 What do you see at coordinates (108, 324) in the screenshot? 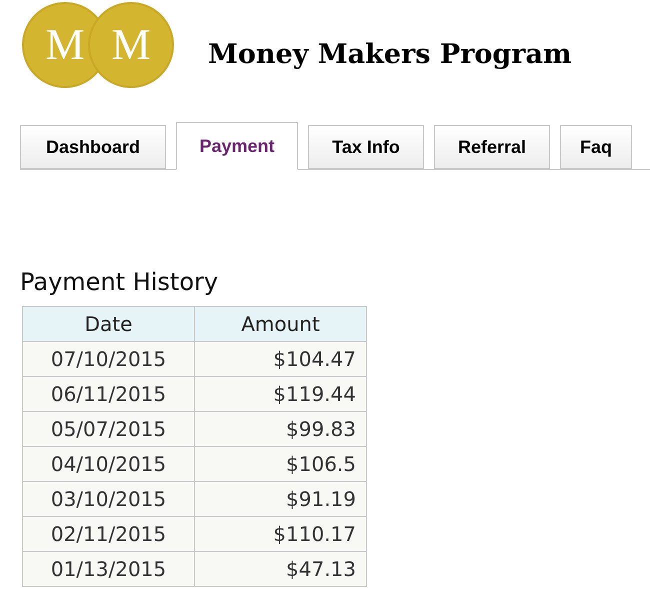
I see `column-header: Date` at bounding box center [108, 324].